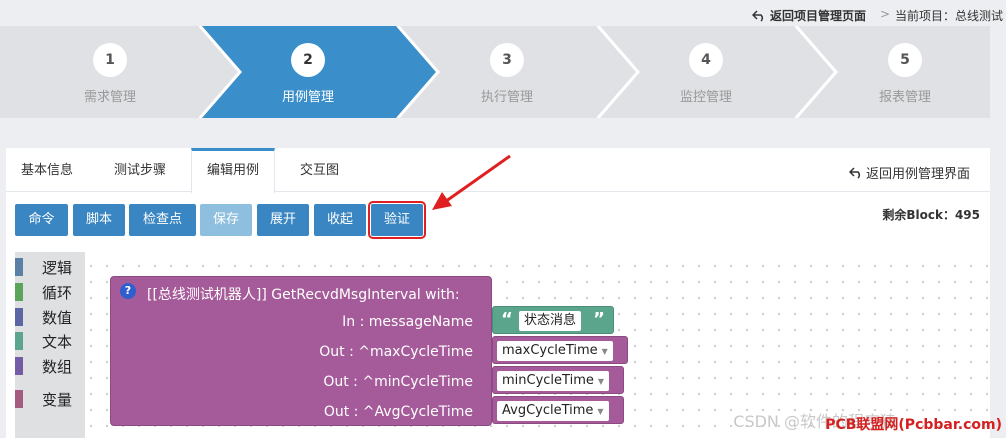 This screenshot has height=438, width=1006. Describe the element at coordinates (57, 399) in the screenshot. I see `category-label: 变量` at that location.